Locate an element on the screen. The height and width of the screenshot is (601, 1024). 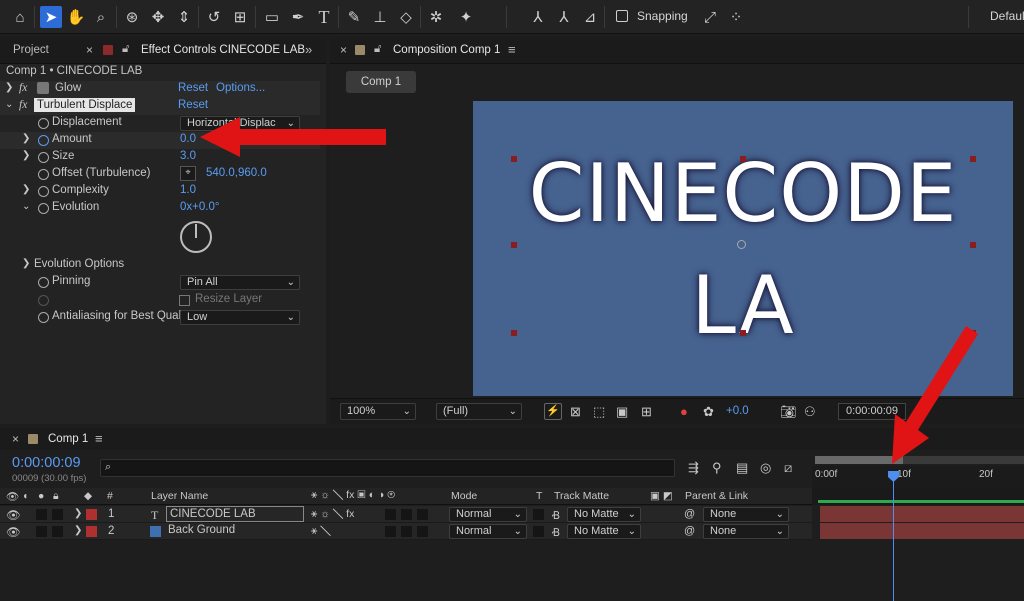
expand-panels-icon: » is located at coordinates (308, 49).